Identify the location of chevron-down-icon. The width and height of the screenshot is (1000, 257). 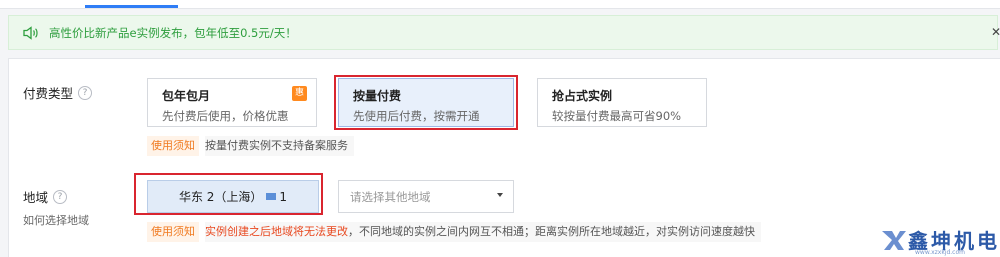
(500, 195).